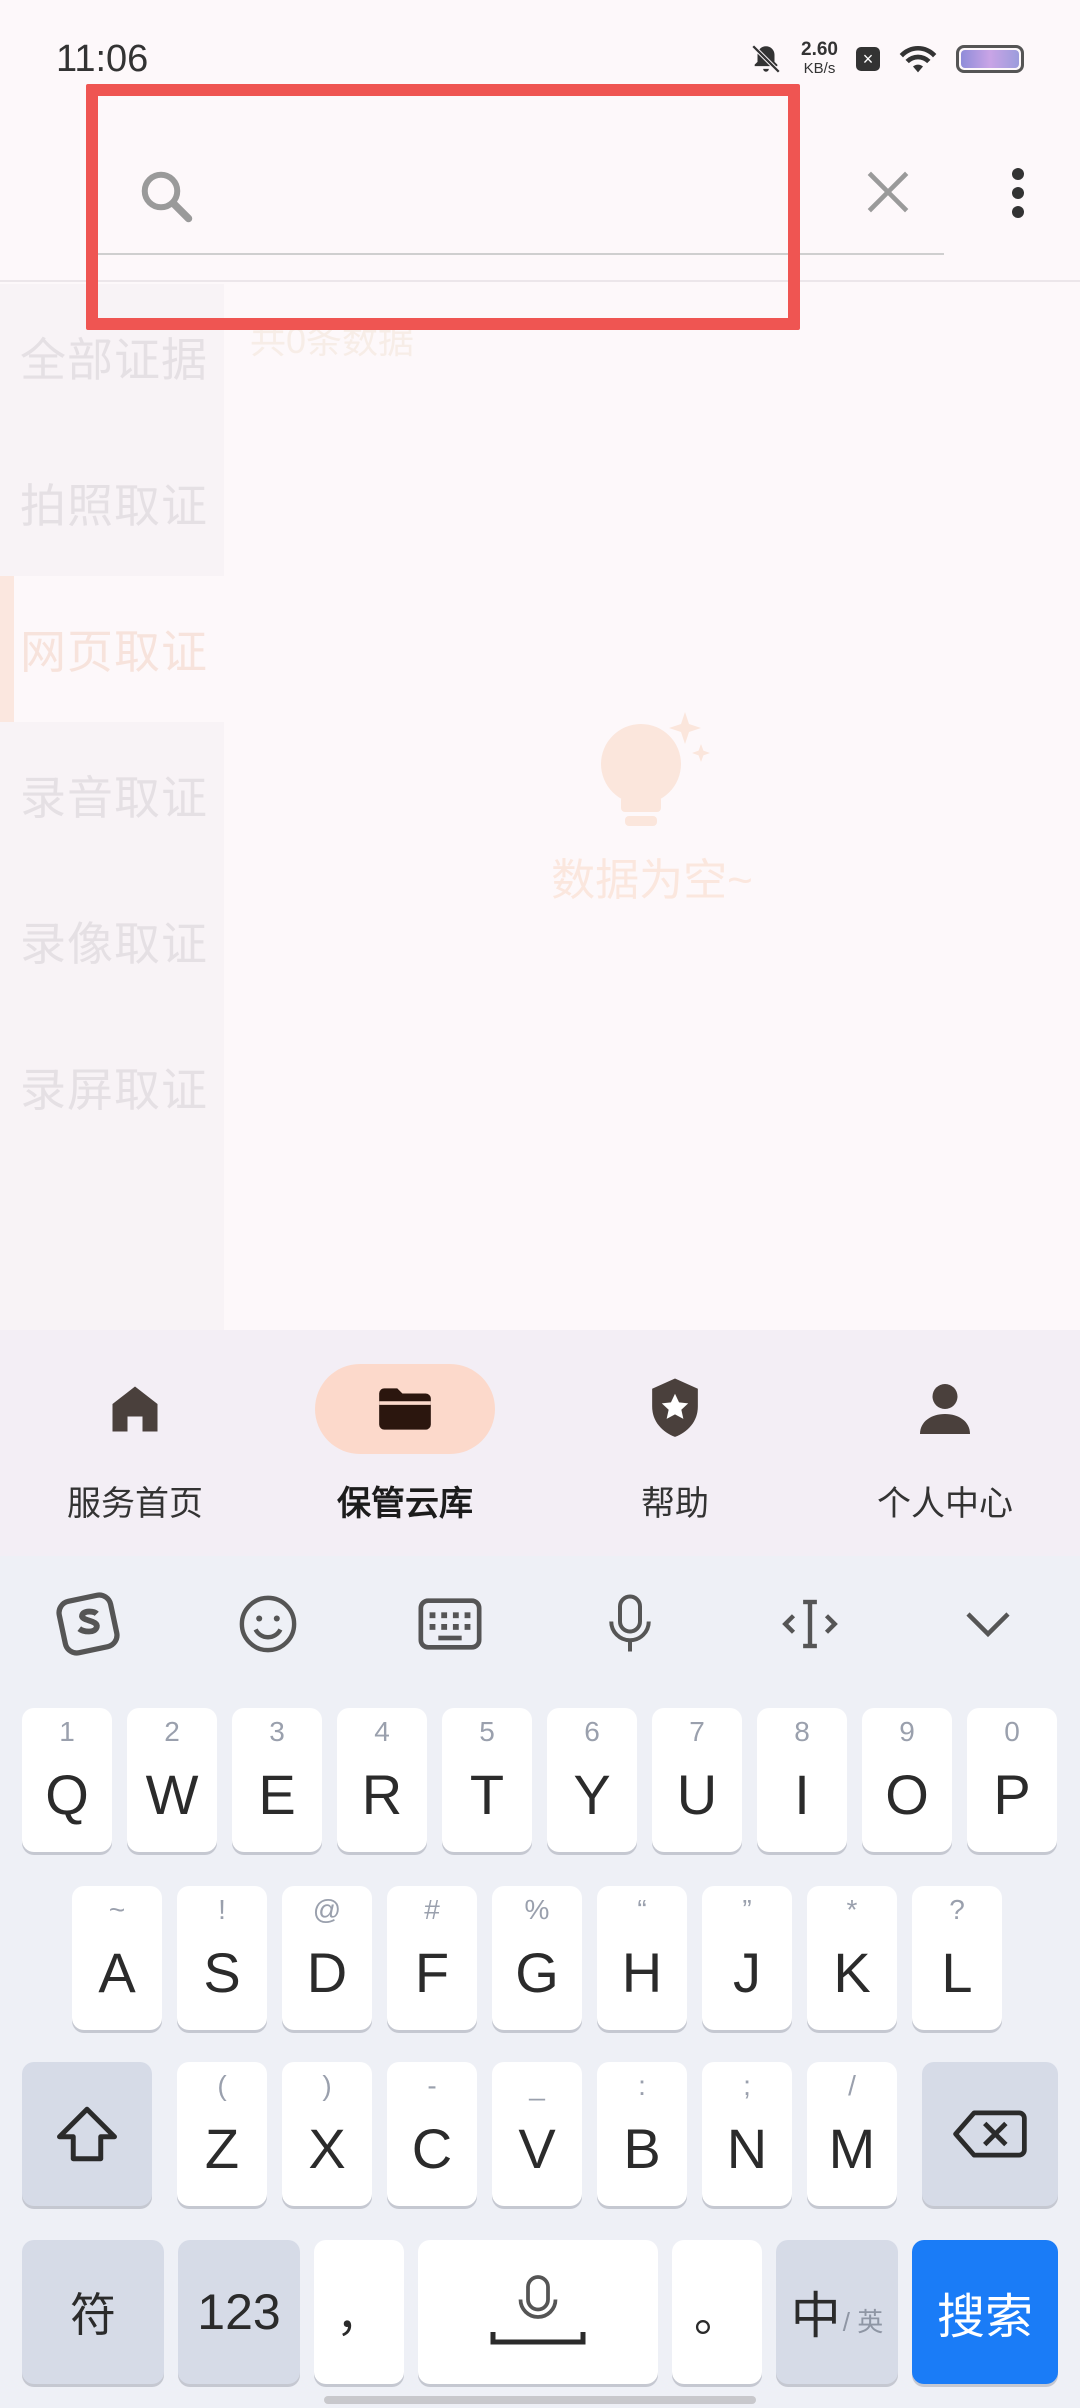 The height and width of the screenshot is (2408, 1080). I want to click on nav-item-all-evidence: 全部证据, so click(112, 357).